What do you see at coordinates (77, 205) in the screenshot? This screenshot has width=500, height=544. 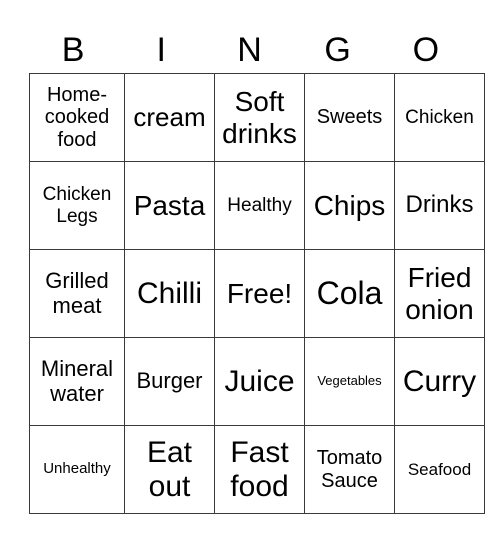 I see `bingo-cell: Chicken Legs` at bounding box center [77, 205].